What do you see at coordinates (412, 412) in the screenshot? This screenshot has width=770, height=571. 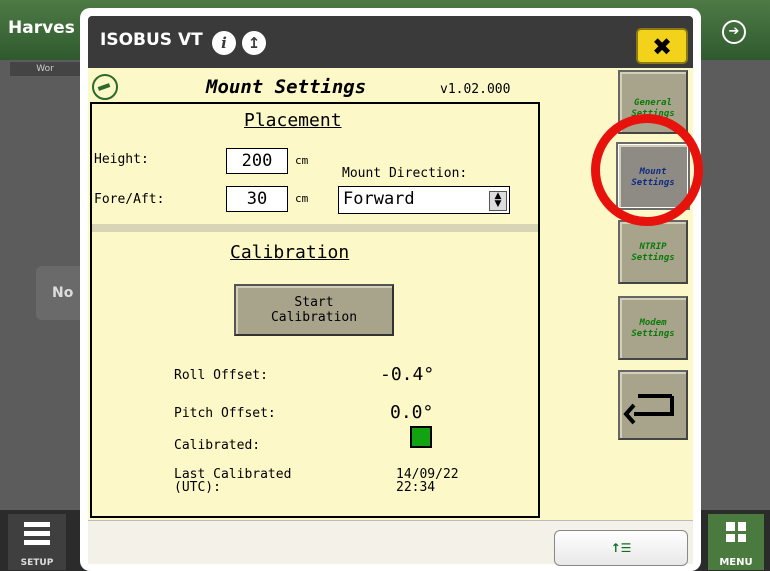 I see `pitch-offset-value: 0.0°` at bounding box center [412, 412].